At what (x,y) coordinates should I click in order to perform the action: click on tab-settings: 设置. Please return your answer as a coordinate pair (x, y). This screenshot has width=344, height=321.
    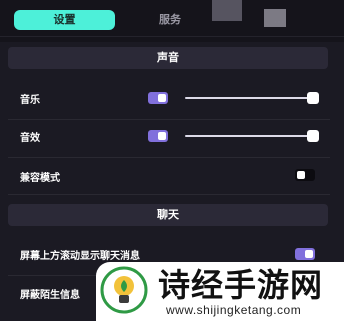
    Looking at the image, I should click on (64, 20).